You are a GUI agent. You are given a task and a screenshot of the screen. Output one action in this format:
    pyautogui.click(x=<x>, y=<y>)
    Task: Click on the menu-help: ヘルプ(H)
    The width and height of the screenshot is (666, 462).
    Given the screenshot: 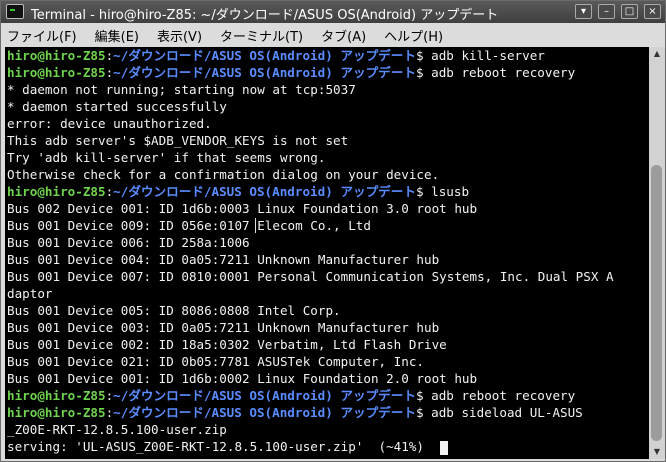 What is the action you would take?
    pyautogui.click(x=413, y=35)
    